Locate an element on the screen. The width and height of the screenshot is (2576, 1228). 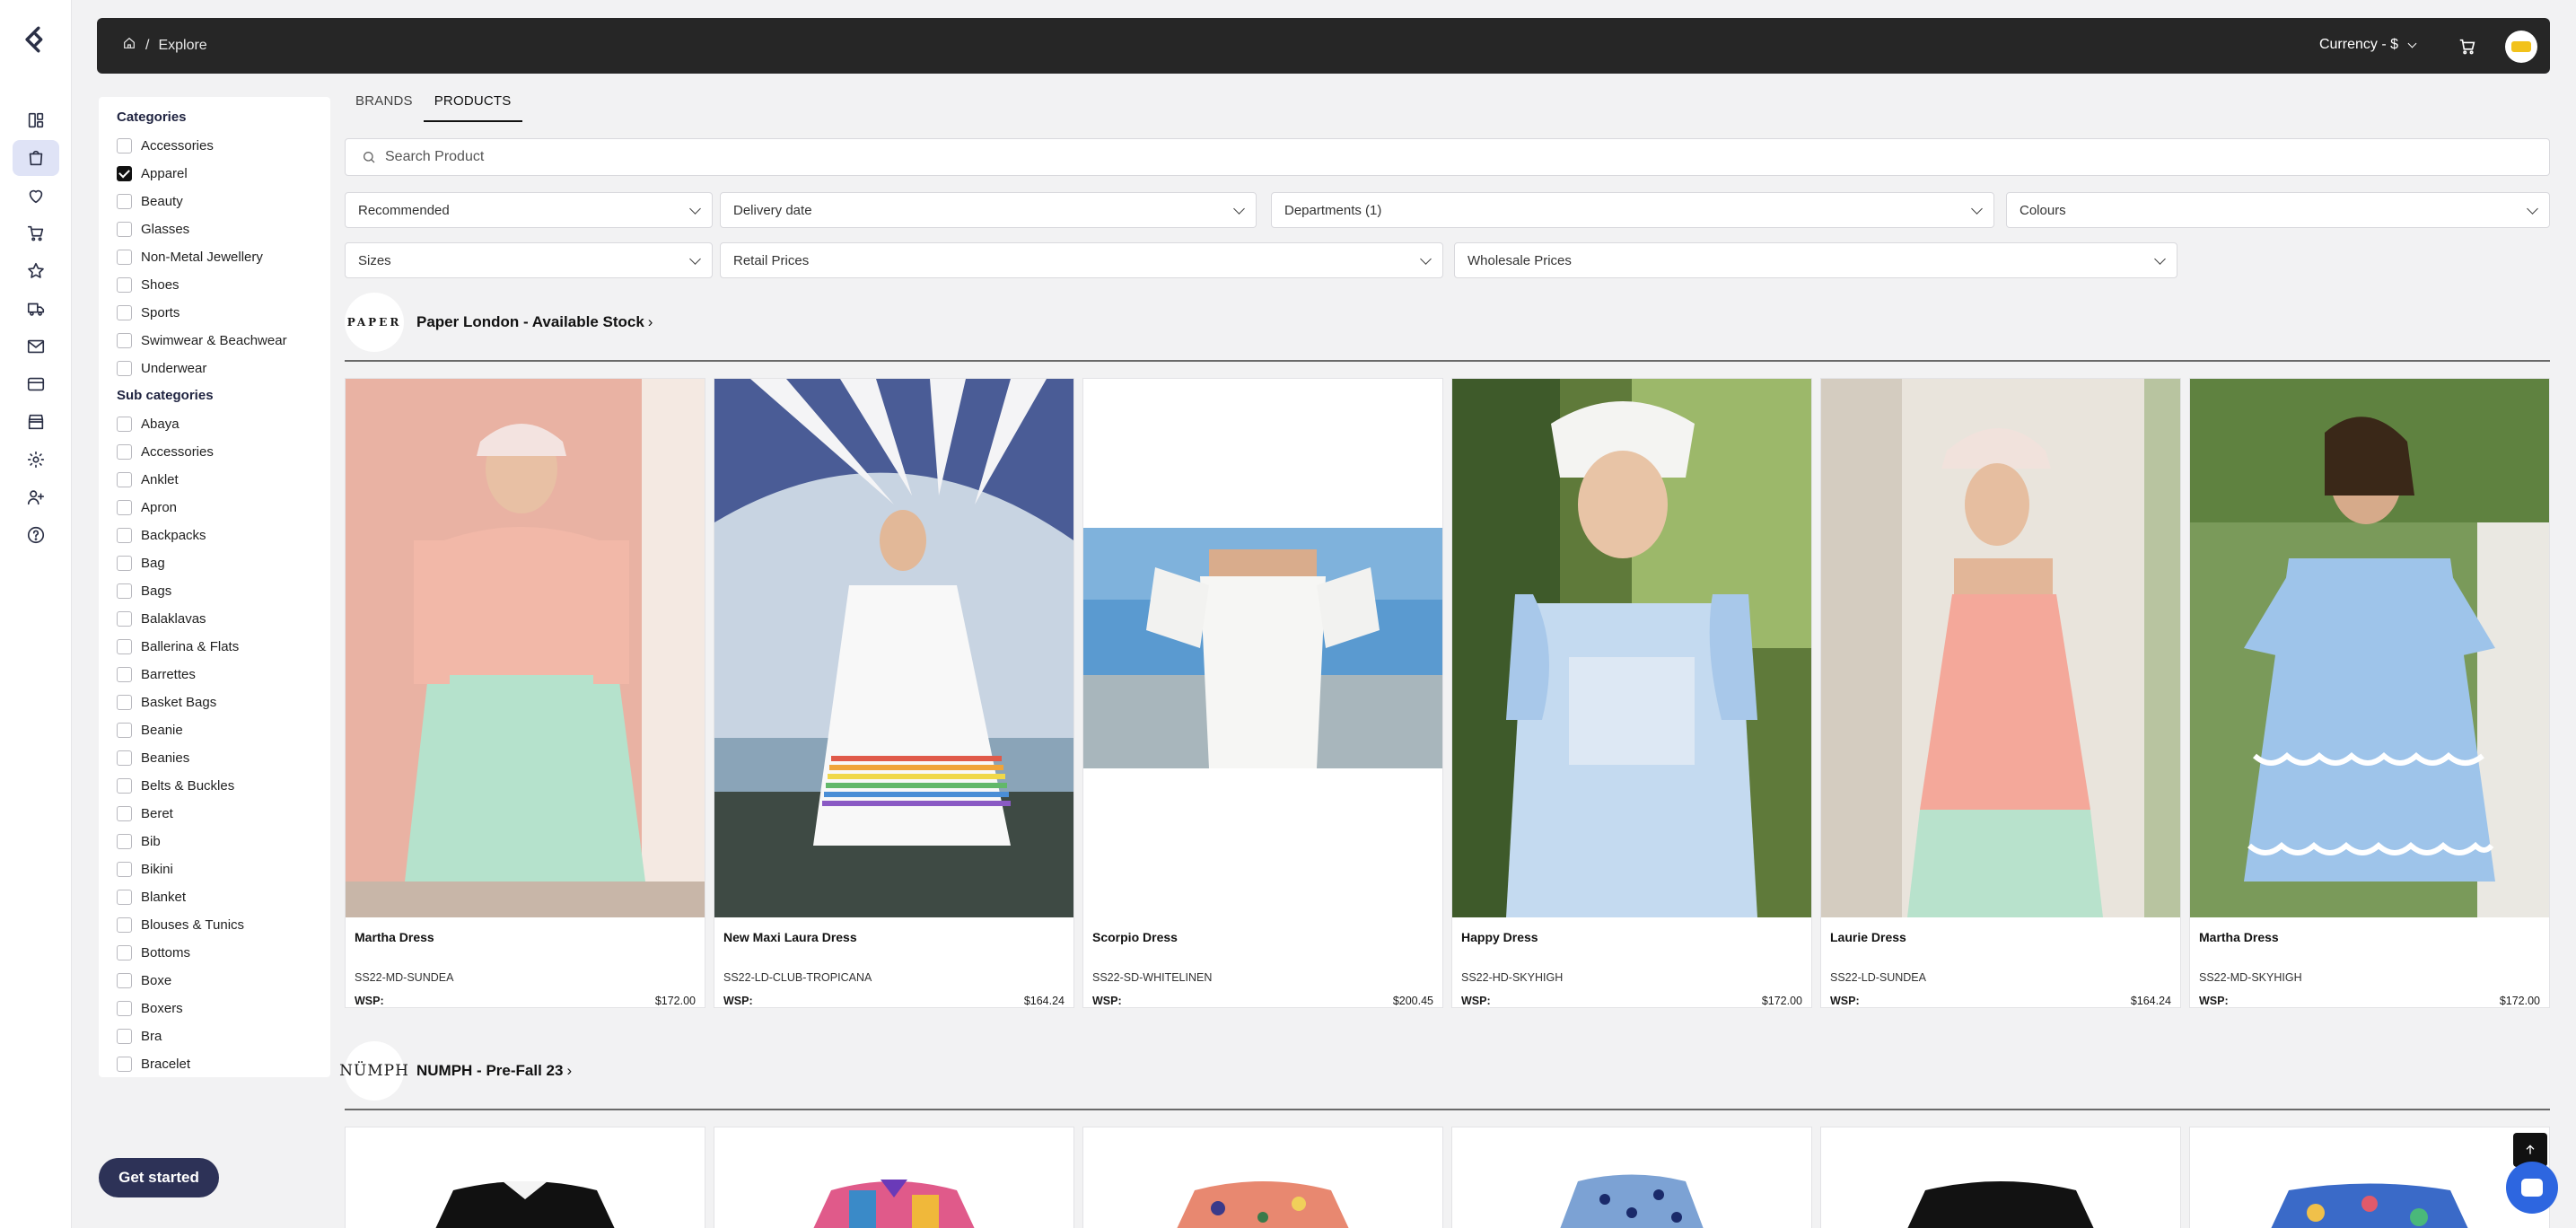
credit-card-icon is located at coordinates (36, 384).